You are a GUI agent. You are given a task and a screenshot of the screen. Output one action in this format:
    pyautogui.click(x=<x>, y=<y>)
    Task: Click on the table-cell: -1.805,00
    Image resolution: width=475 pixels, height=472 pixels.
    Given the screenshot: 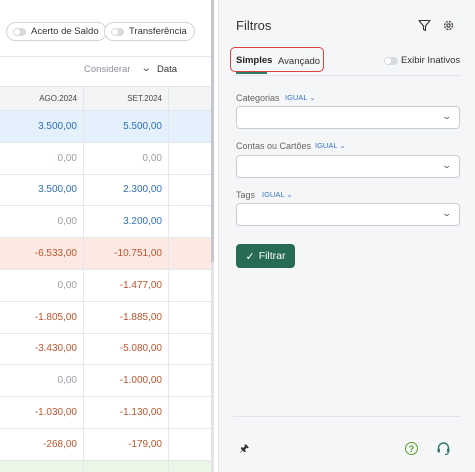 What is the action you would take?
    pyautogui.click(x=42, y=317)
    